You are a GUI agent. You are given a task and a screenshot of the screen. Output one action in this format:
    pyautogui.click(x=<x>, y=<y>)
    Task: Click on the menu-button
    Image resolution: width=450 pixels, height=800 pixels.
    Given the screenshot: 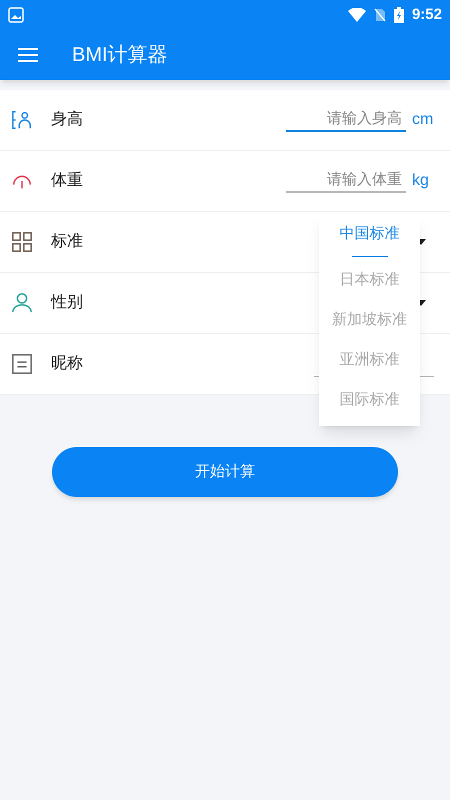 What is the action you would take?
    pyautogui.click(x=28, y=55)
    